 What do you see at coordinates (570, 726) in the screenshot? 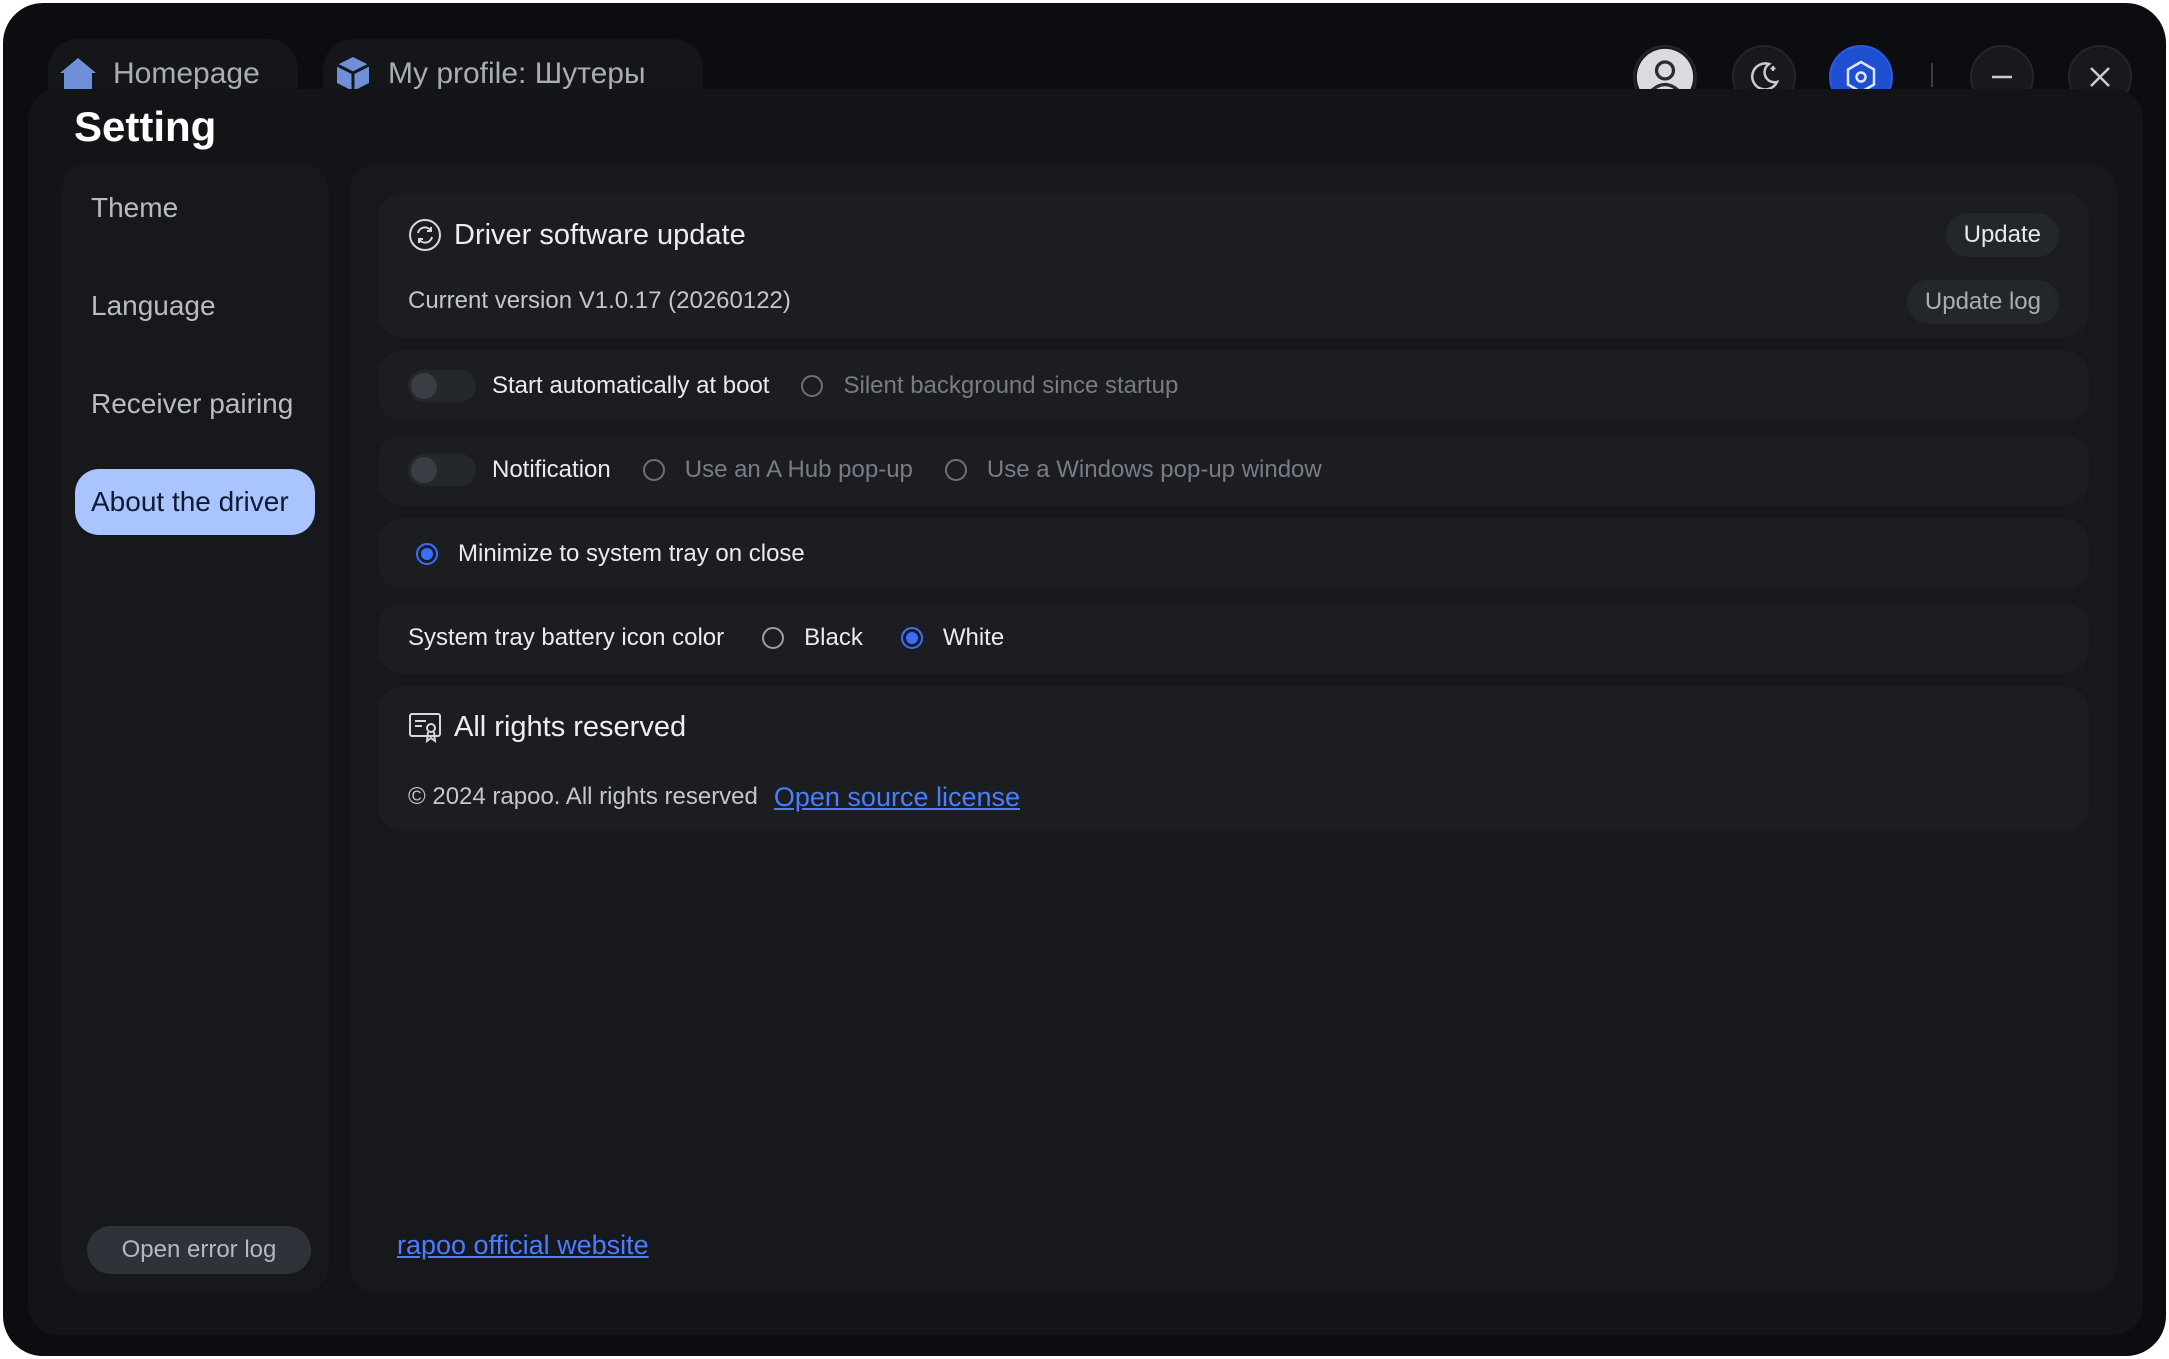
I see `rights-title: All rights reserved` at bounding box center [570, 726].